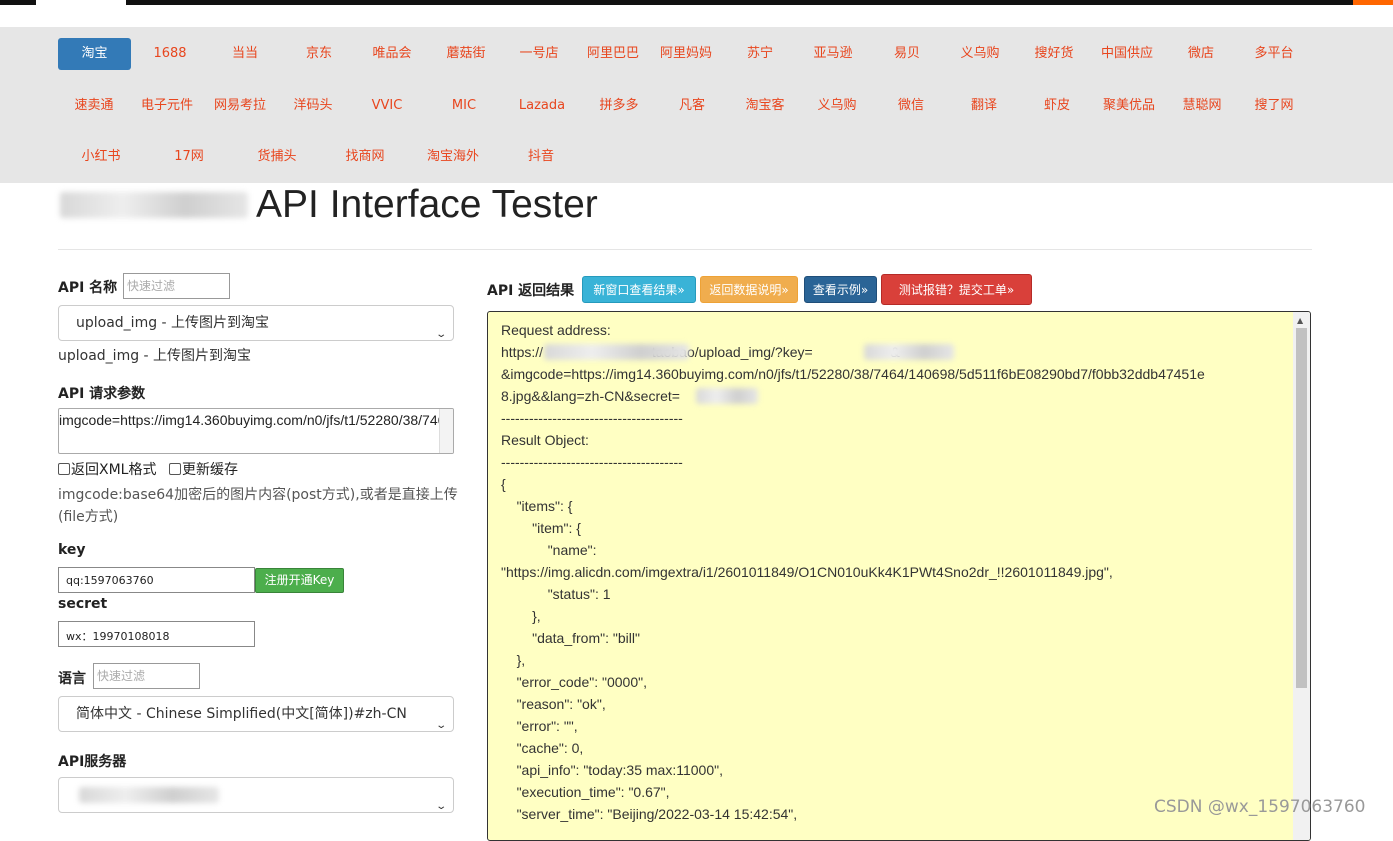 This screenshot has height=841, width=1393. I want to click on api-select-value: upload_img - 上传图片到淘宝, so click(173, 323).